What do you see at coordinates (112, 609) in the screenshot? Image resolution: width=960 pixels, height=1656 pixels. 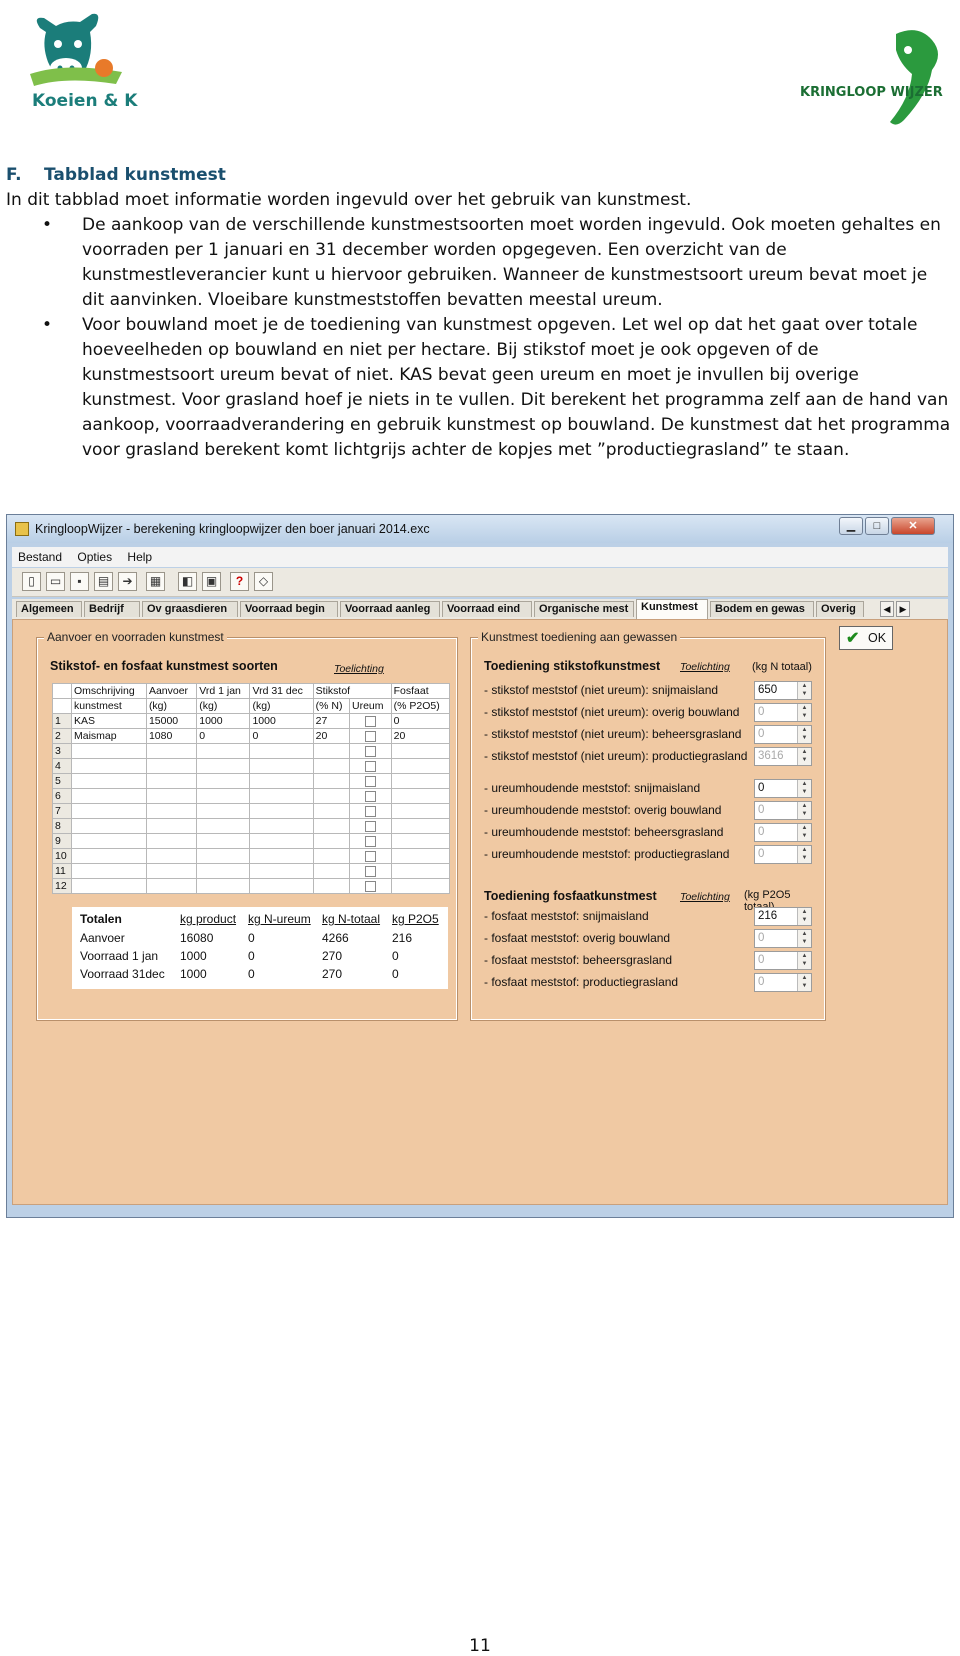 I see `tab-bedrijf: Bedrijf` at bounding box center [112, 609].